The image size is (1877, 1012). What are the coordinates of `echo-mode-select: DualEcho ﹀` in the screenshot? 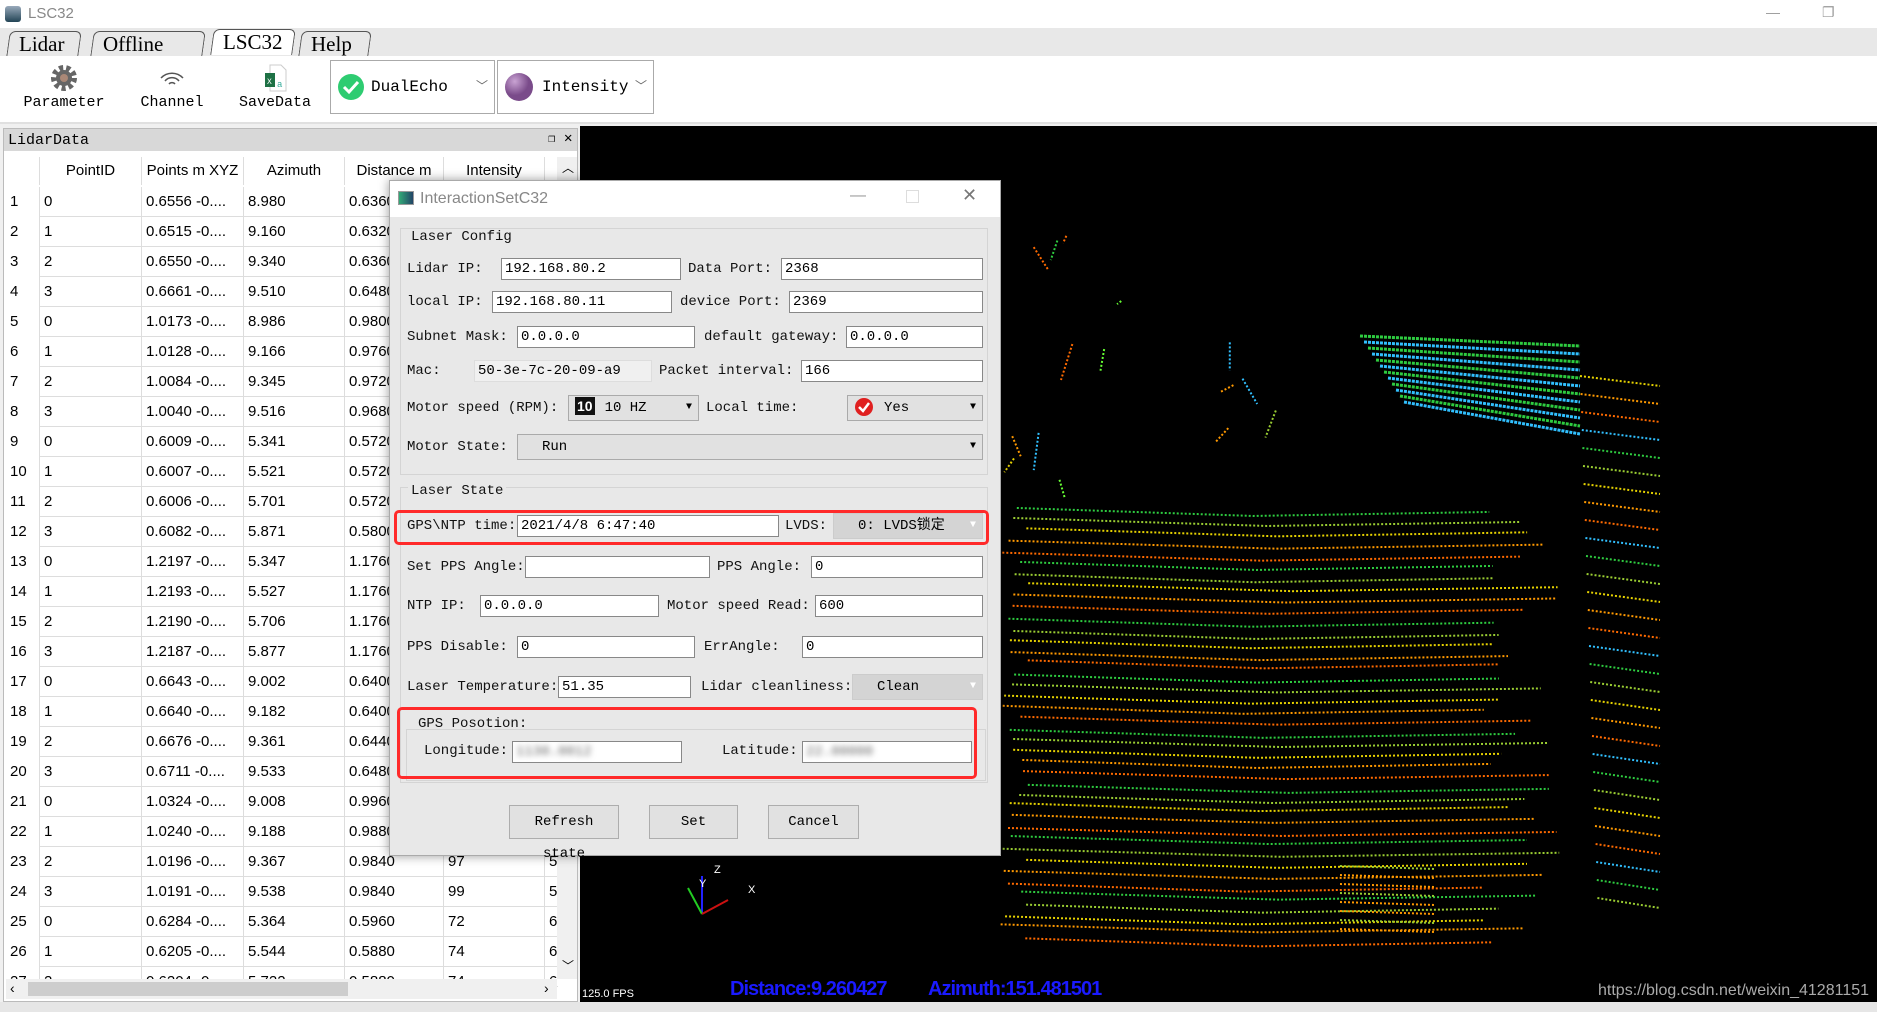 It's located at (412, 87).